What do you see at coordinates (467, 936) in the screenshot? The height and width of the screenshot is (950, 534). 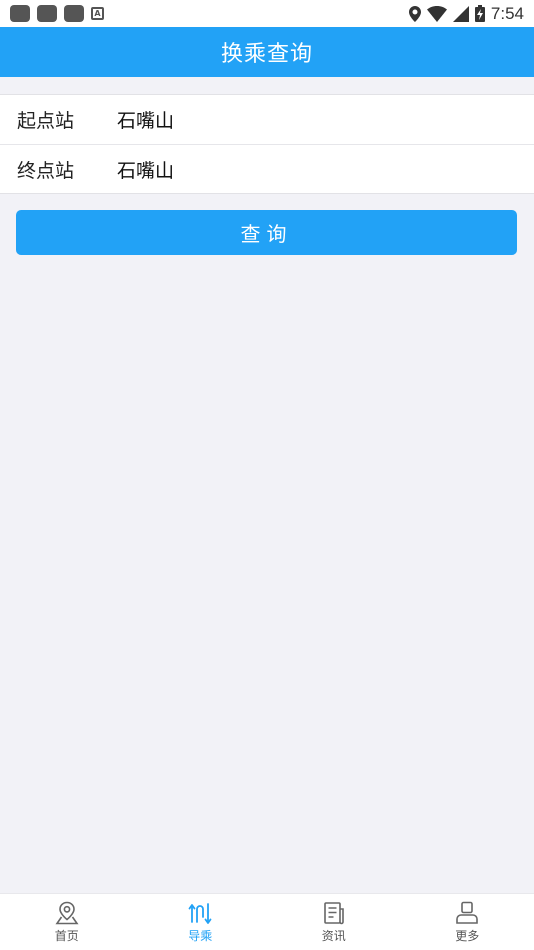 I see `nav-label-more: 更多` at bounding box center [467, 936].